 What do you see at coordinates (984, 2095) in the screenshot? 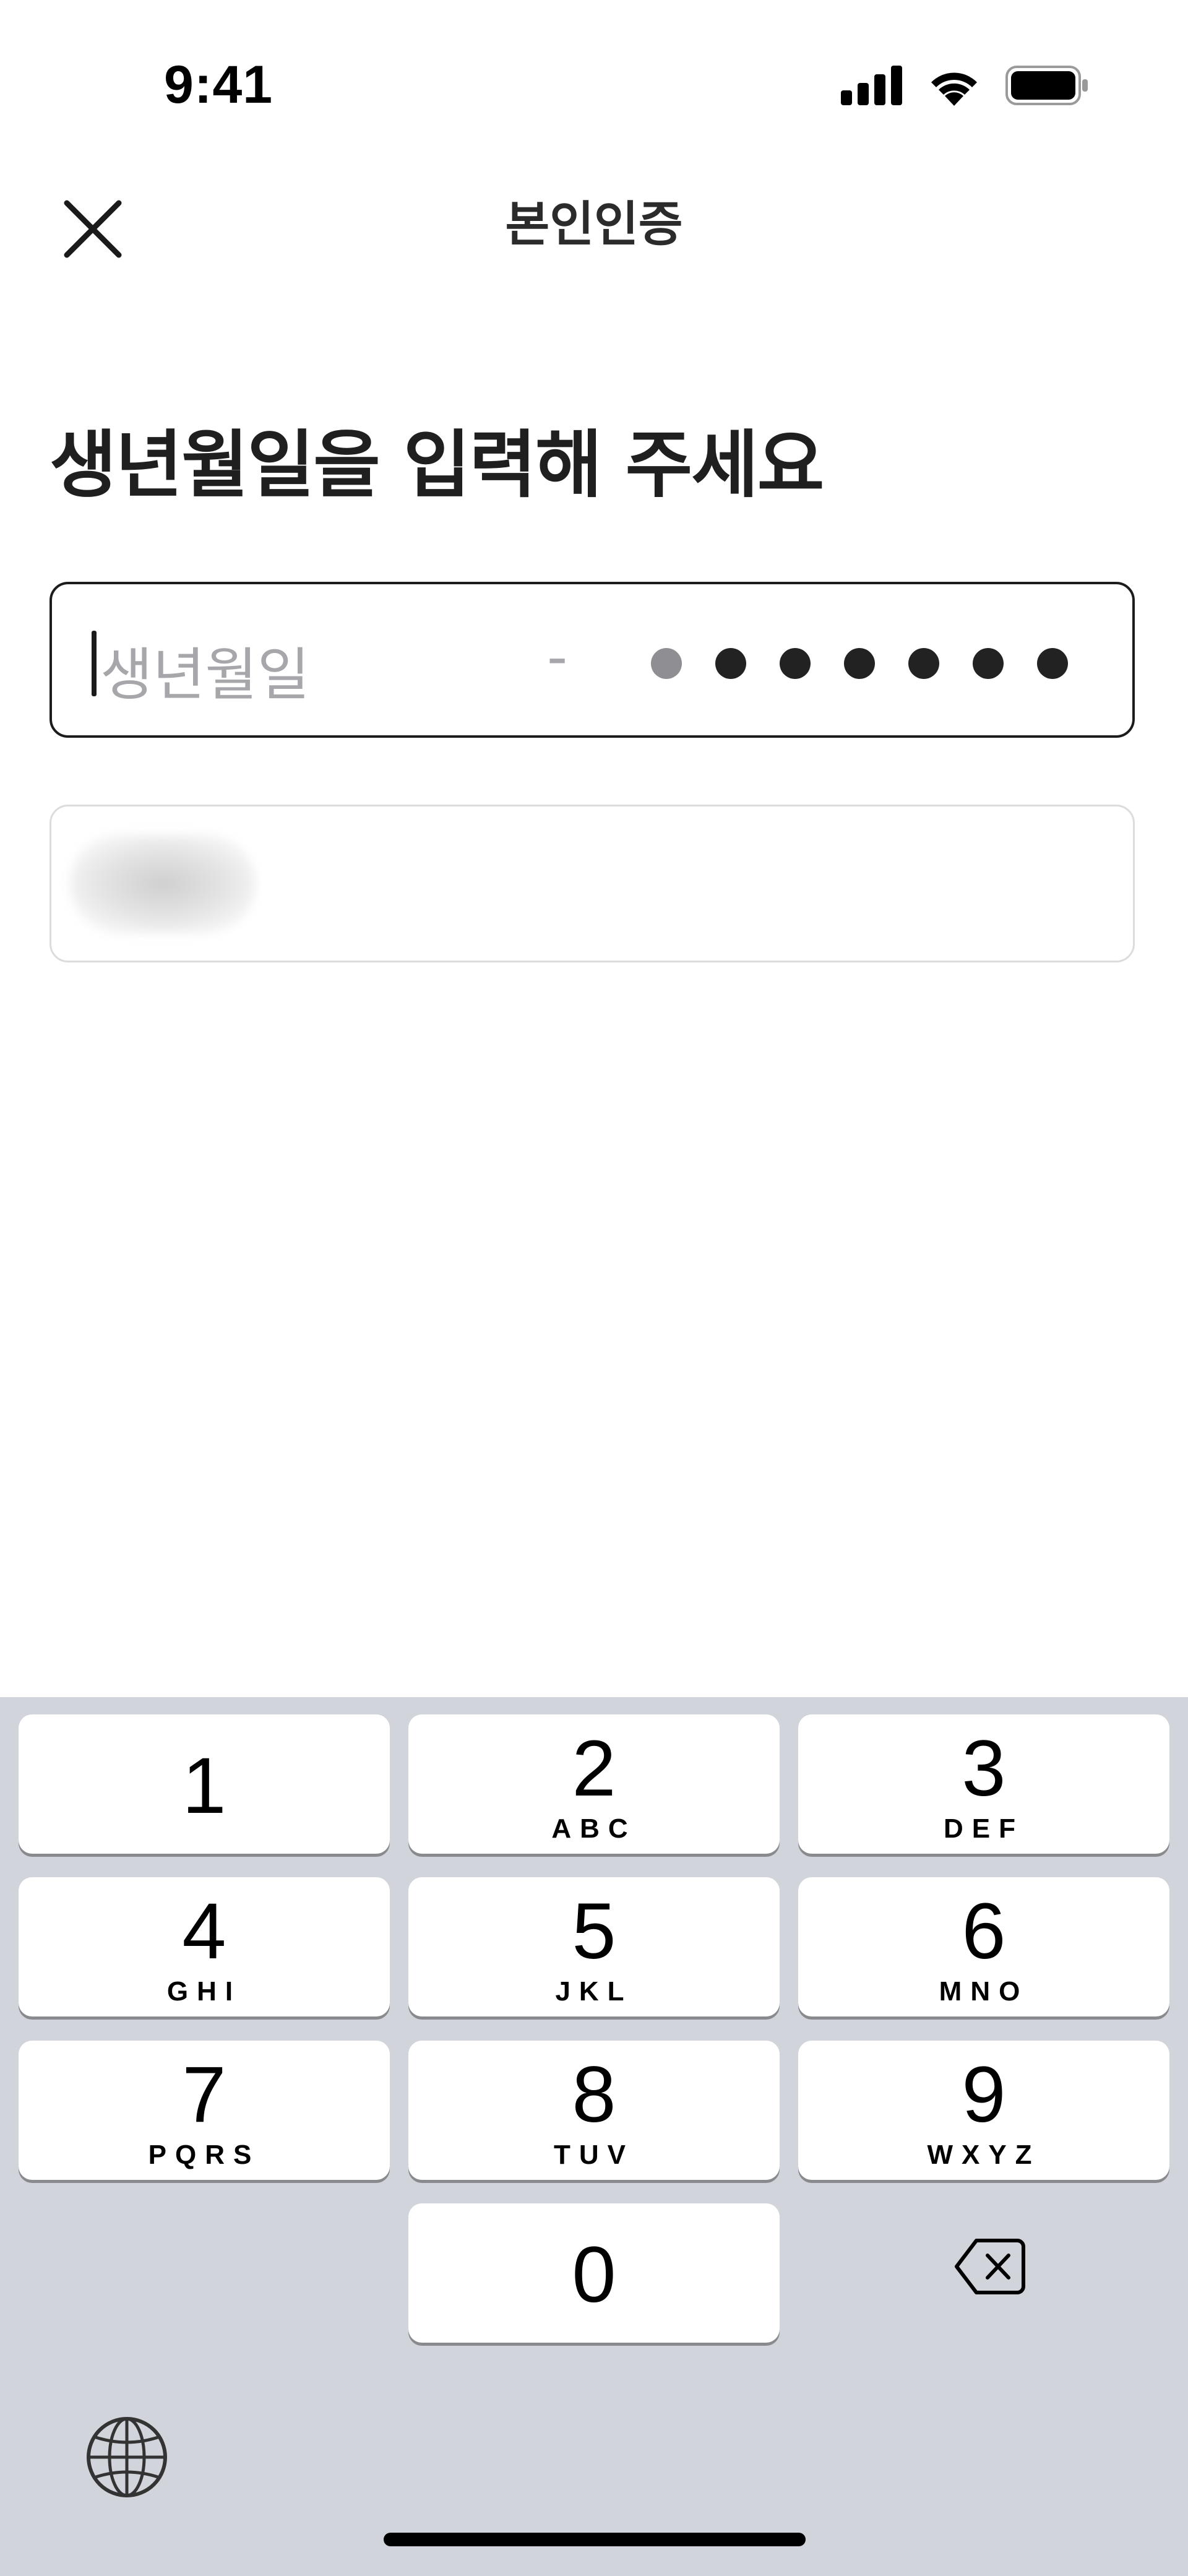
I see `key-digit: 9` at bounding box center [984, 2095].